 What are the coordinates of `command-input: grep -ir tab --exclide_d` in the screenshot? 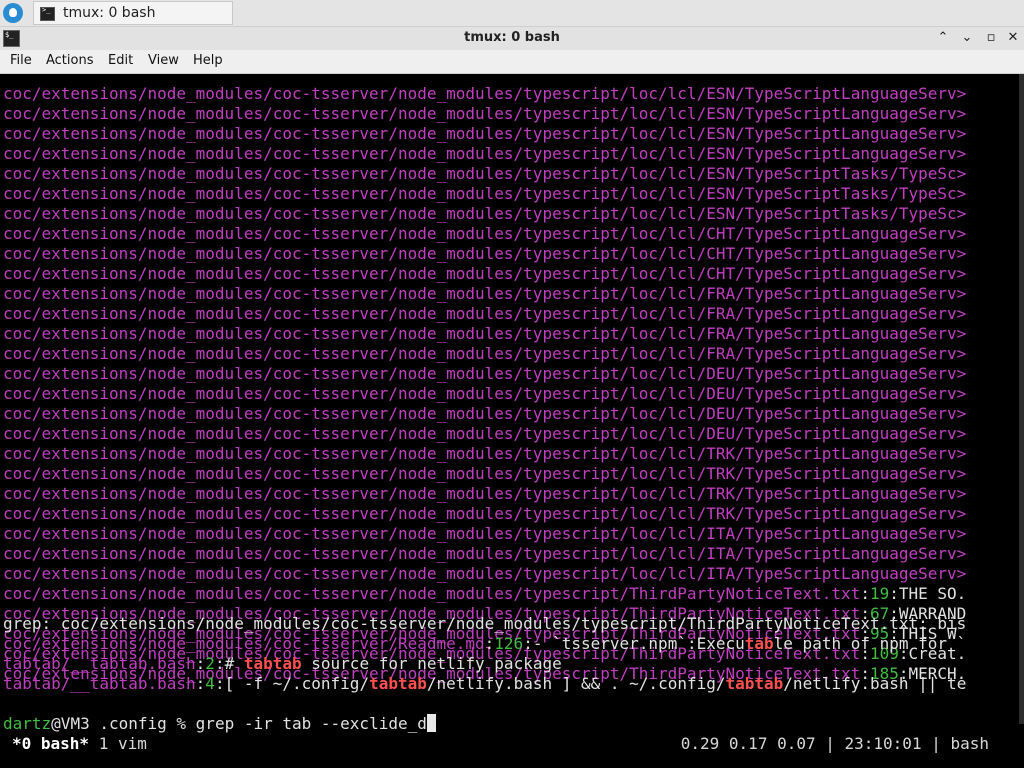 It's located at (311, 723).